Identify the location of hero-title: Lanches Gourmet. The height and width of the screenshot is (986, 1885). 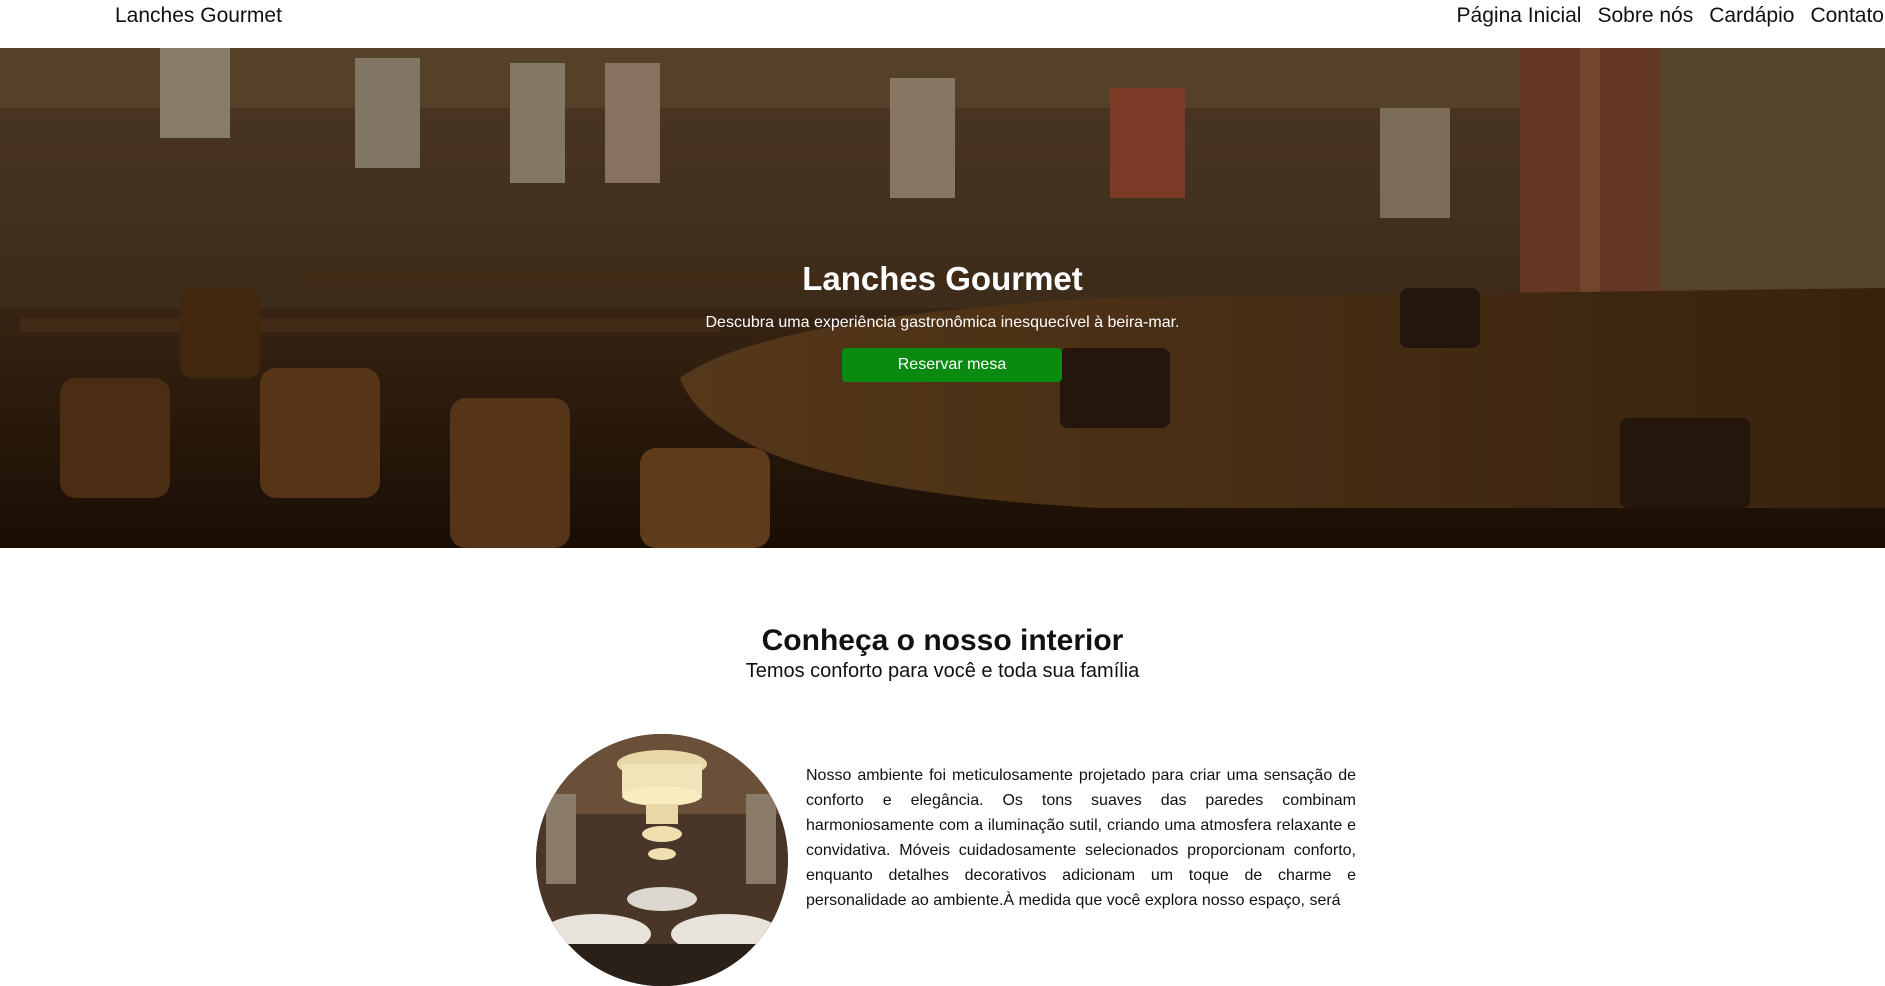
(942, 278).